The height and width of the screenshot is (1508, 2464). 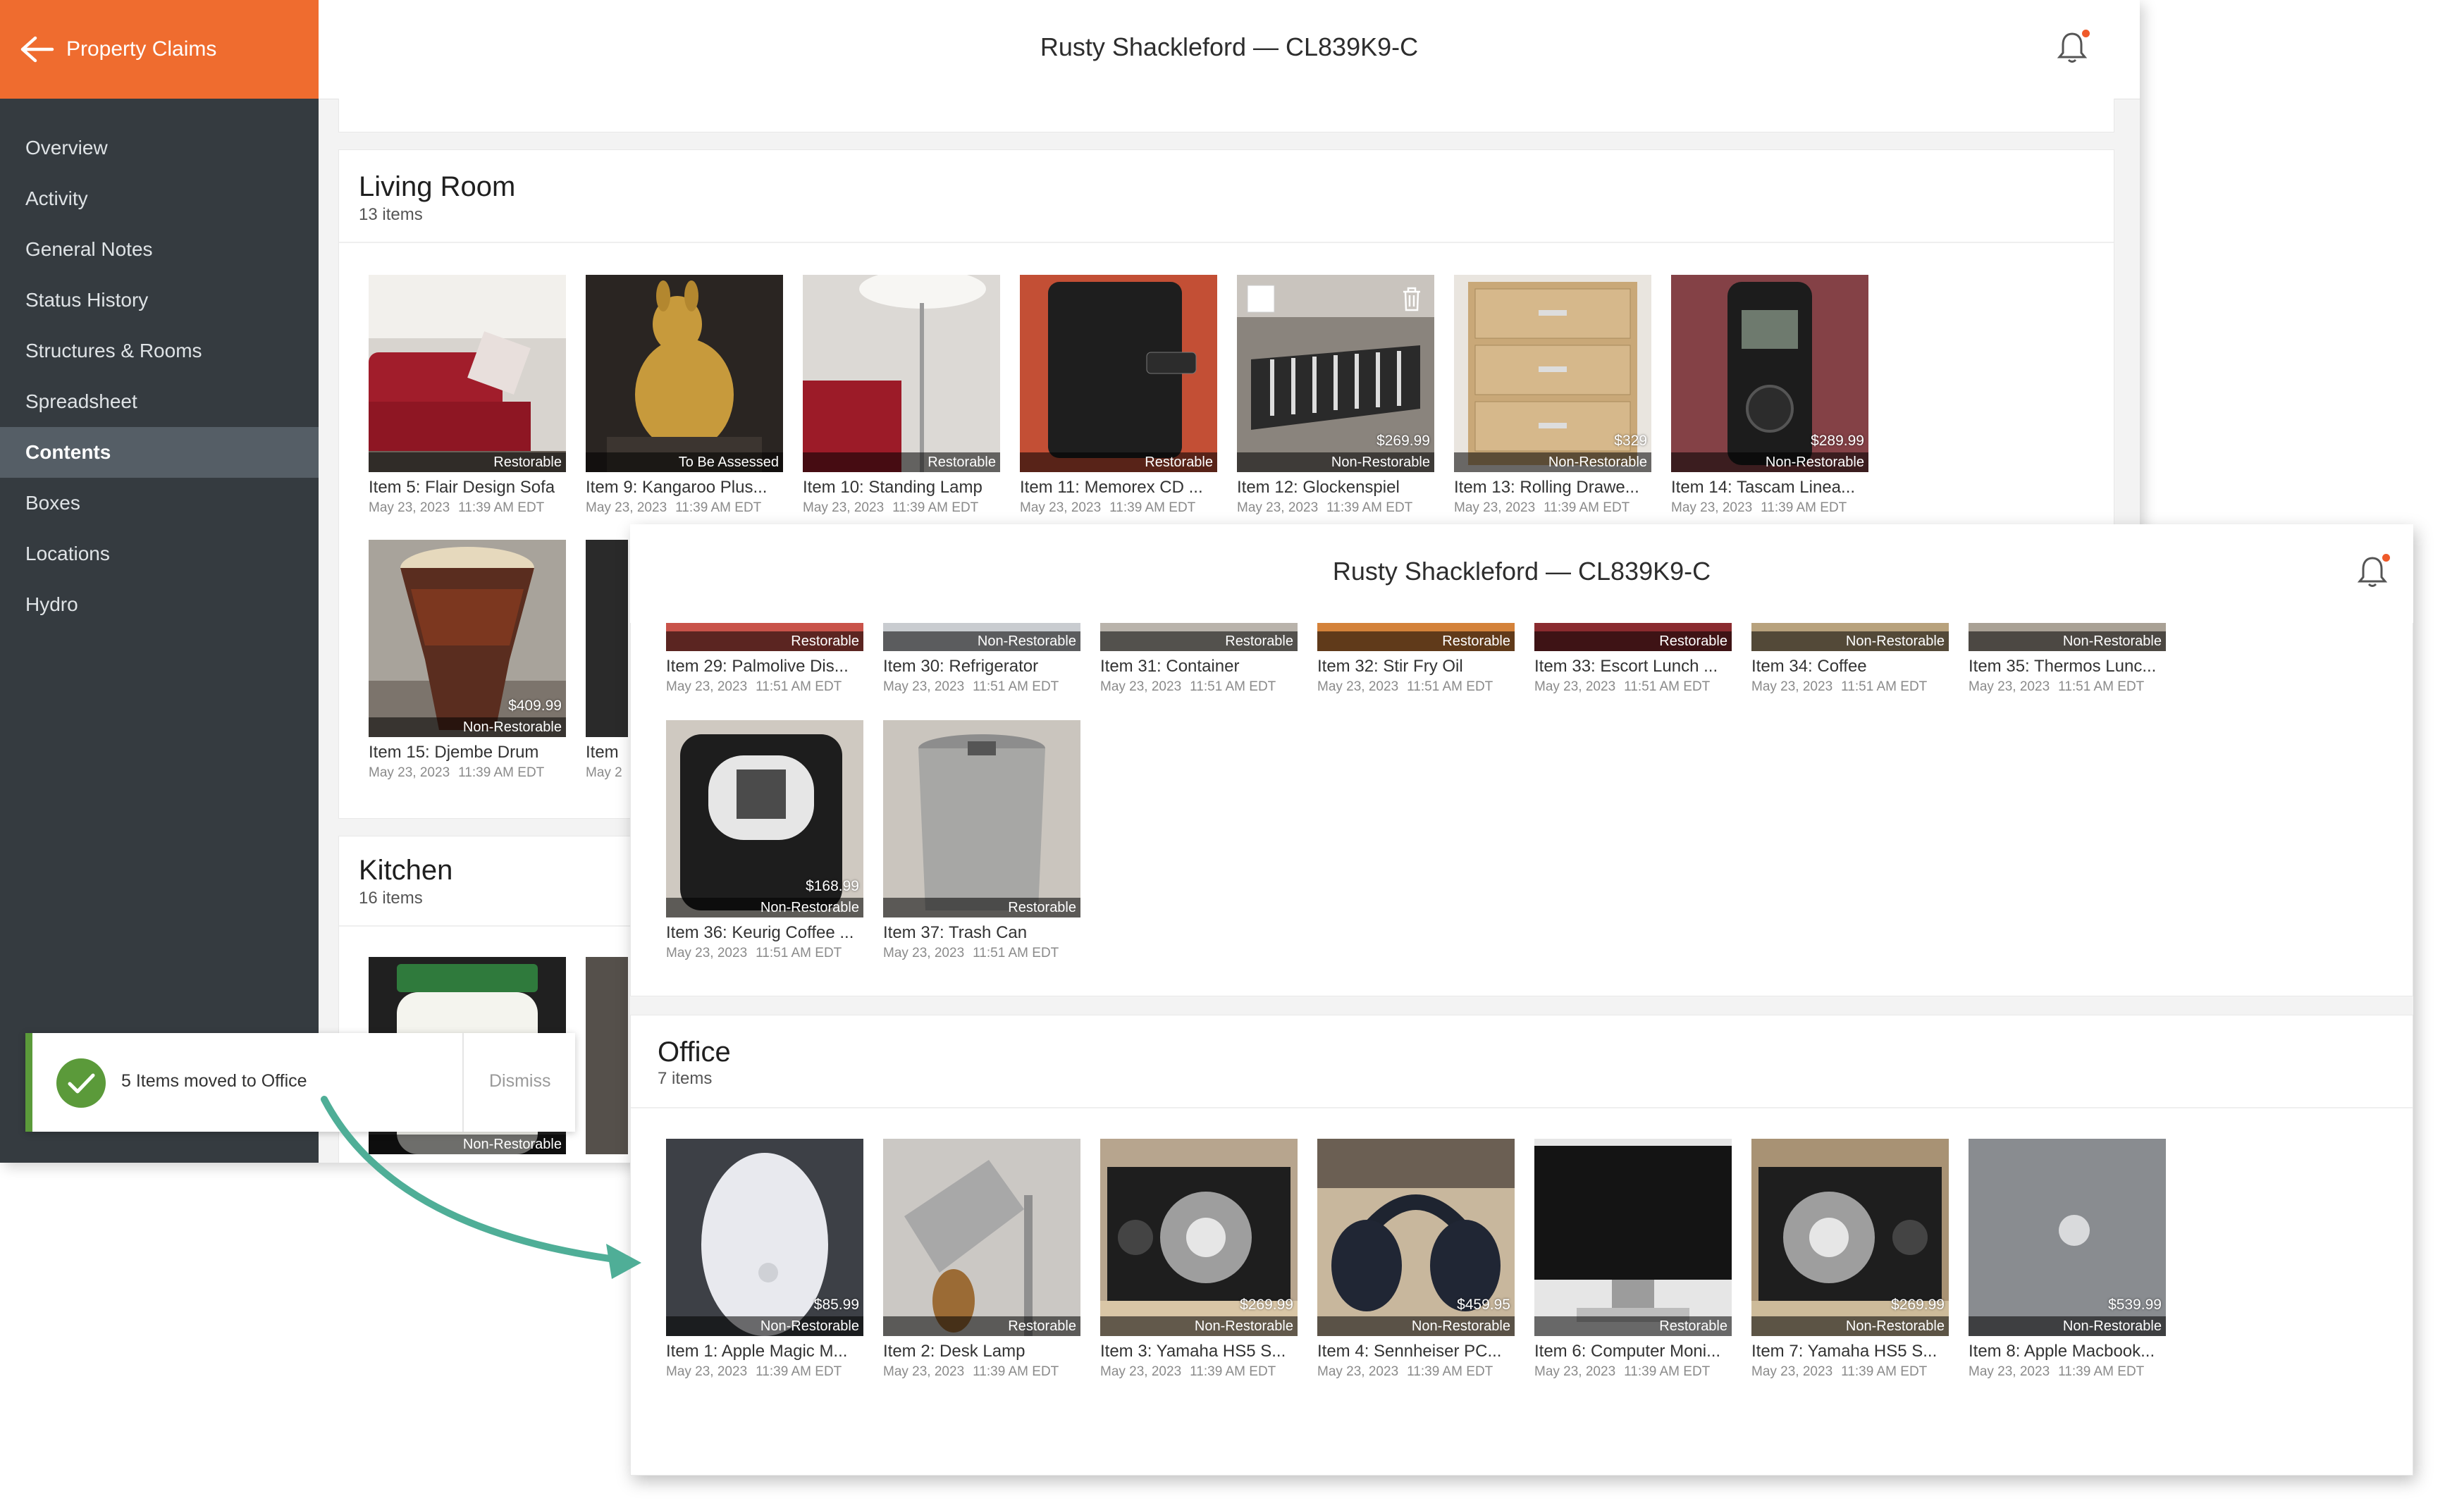 What do you see at coordinates (981, 641) in the screenshot?
I see `item-status-badge: Non-Restorable` at bounding box center [981, 641].